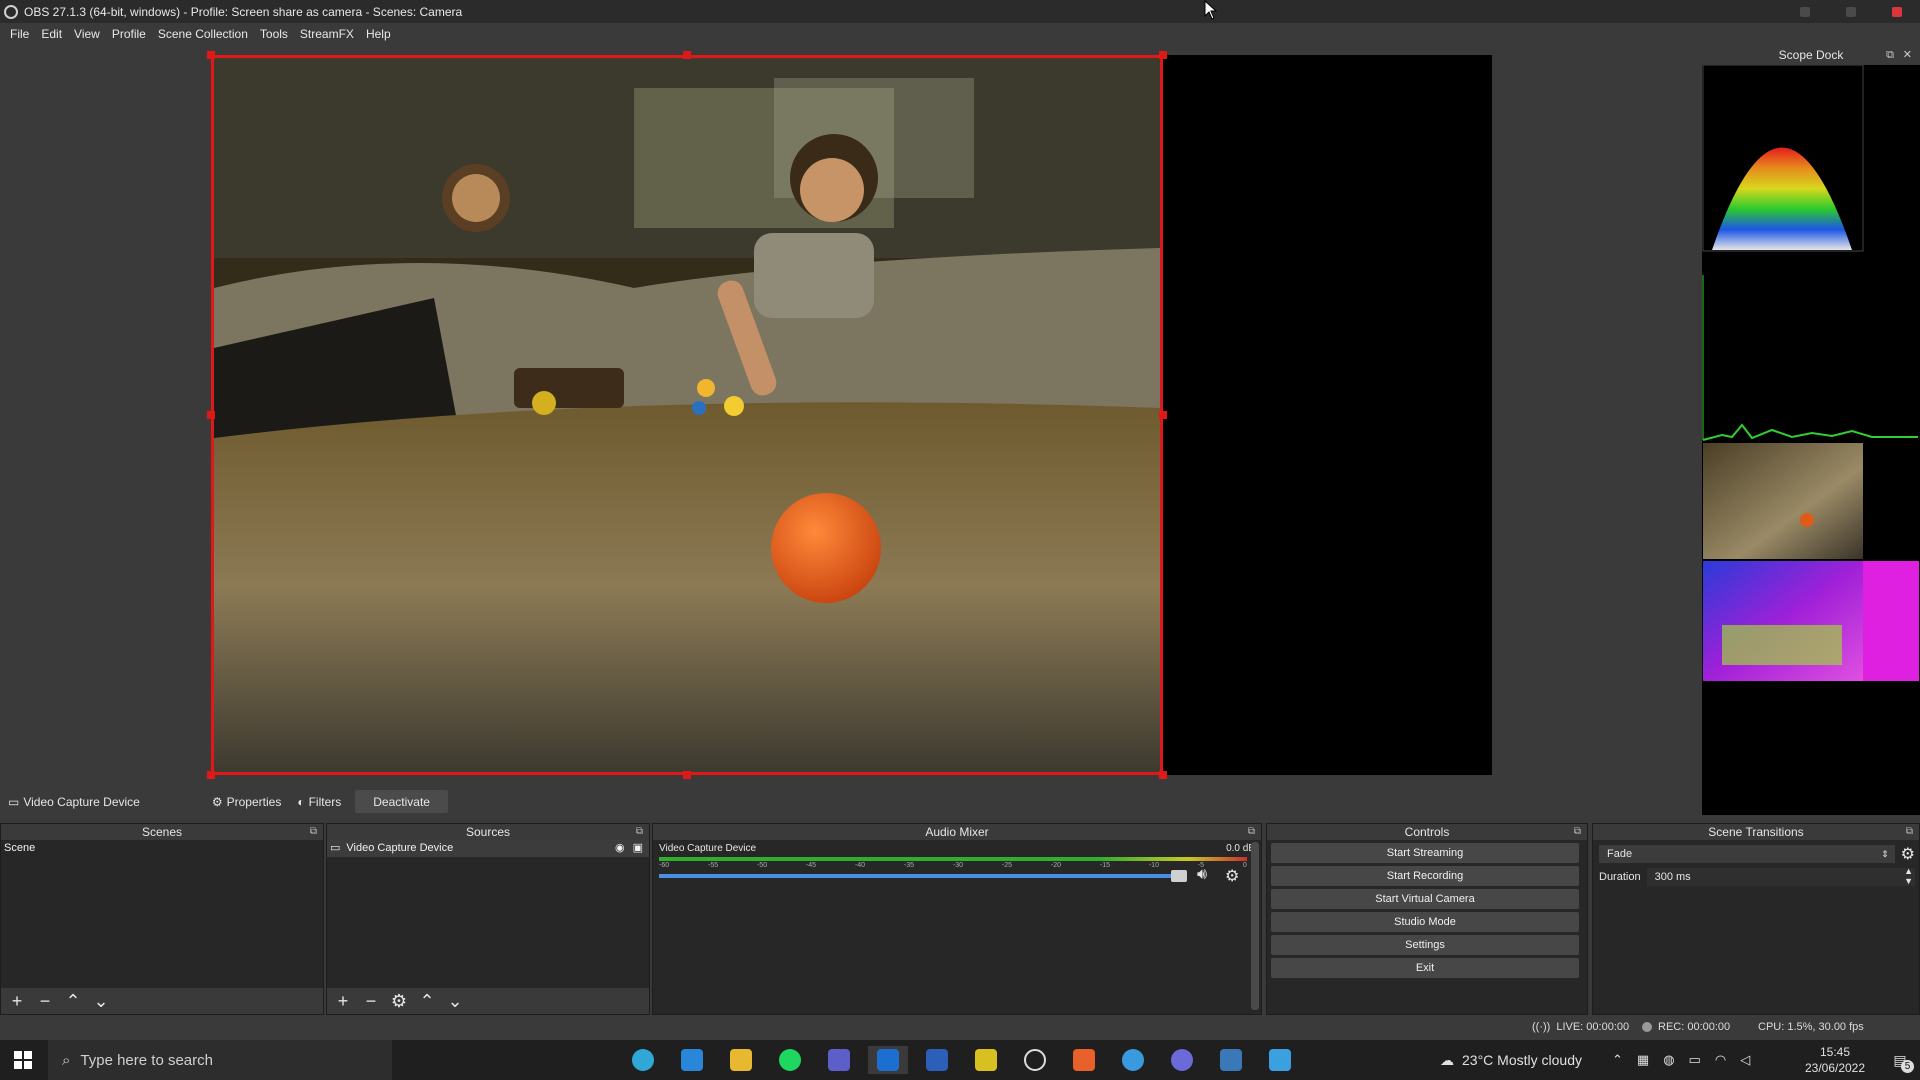  What do you see at coordinates (1747, 854) in the screenshot?
I see `transition-select: Fade ⇕` at bounding box center [1747, 854].